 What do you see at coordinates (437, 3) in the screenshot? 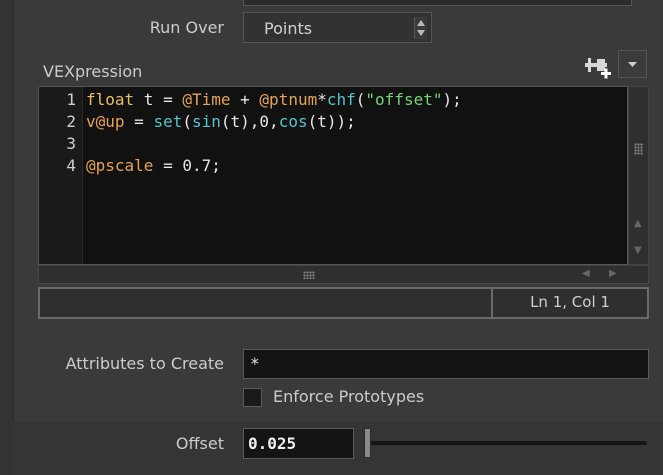
I see `previous-parameter-field` at bounding box center [437, 3].